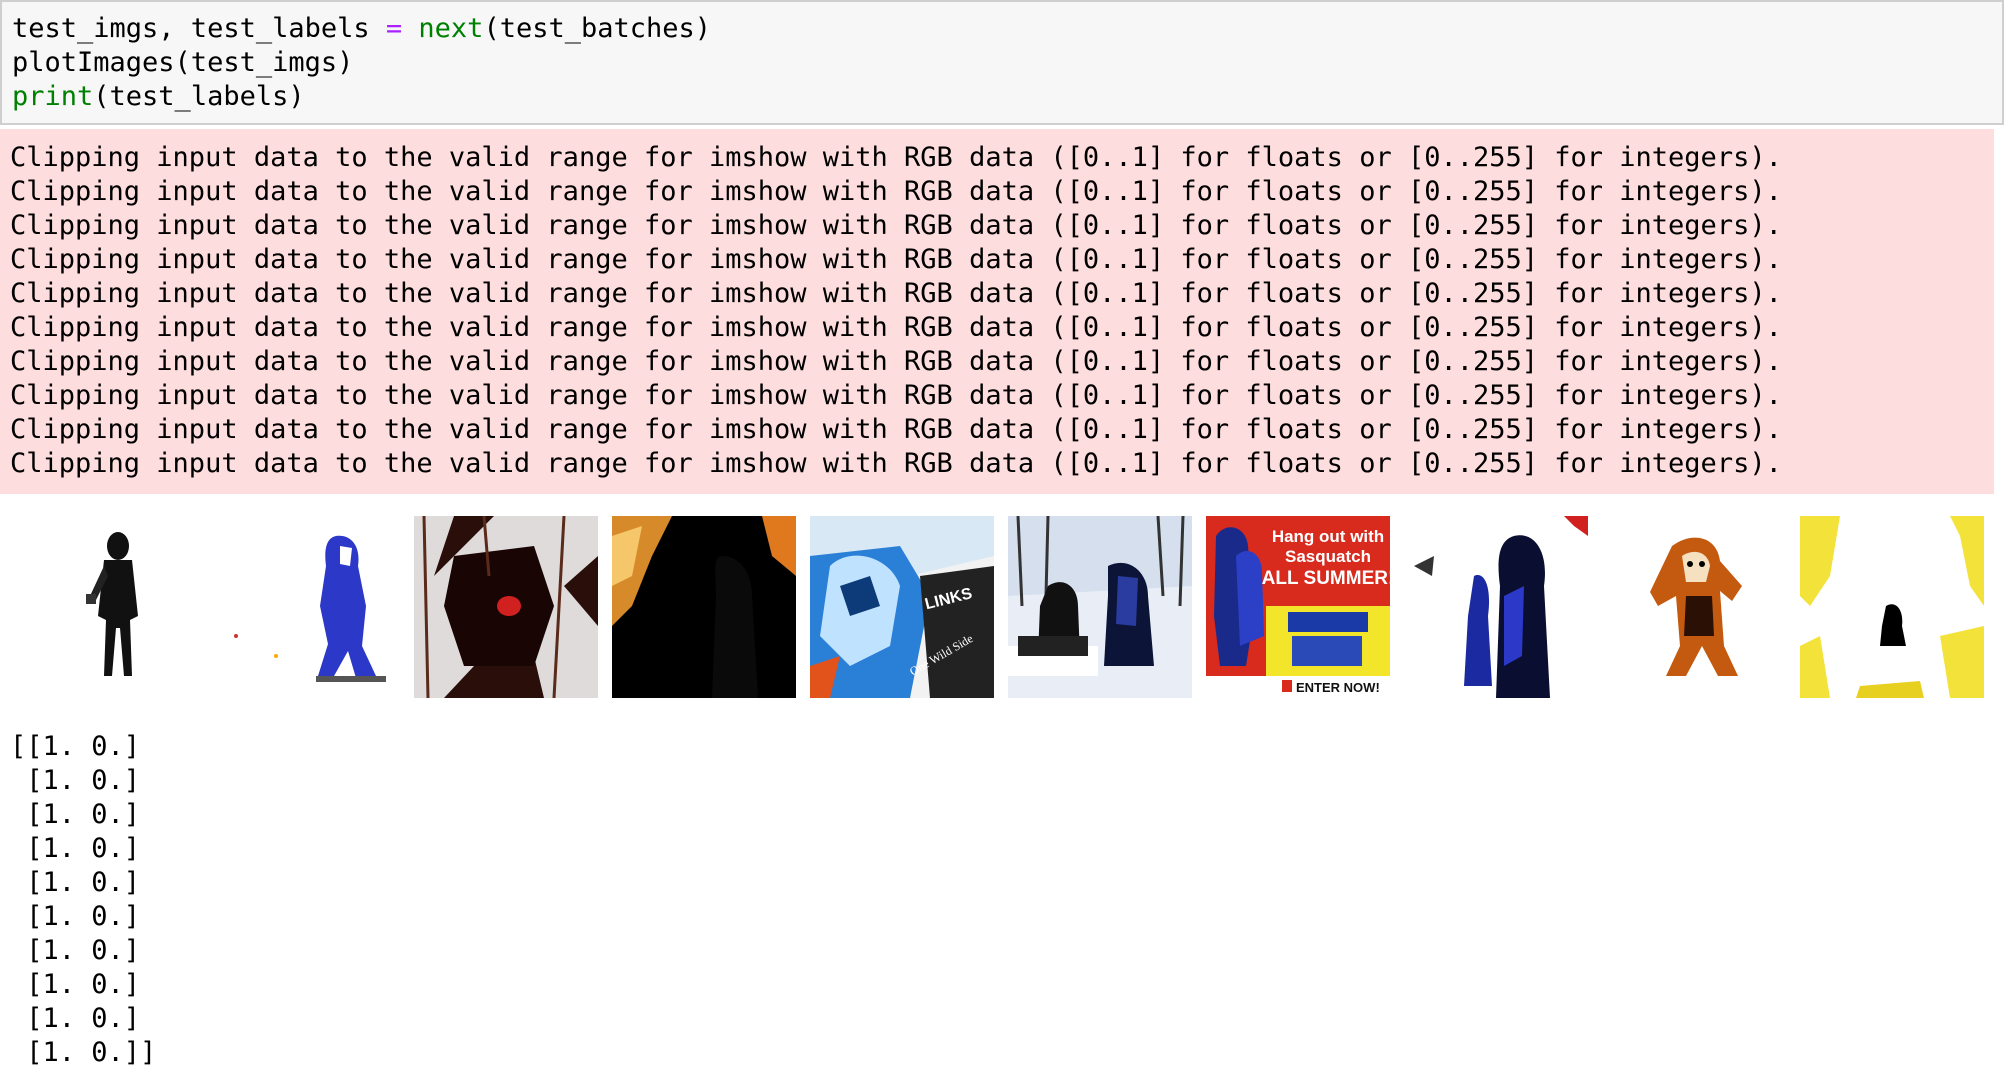 This screenshot has width=2008, height=1078. What do you see at coordinates (597, 28) in the screenshot?
I see `code-token: (test_batches)` at bounding box center [597, 28].